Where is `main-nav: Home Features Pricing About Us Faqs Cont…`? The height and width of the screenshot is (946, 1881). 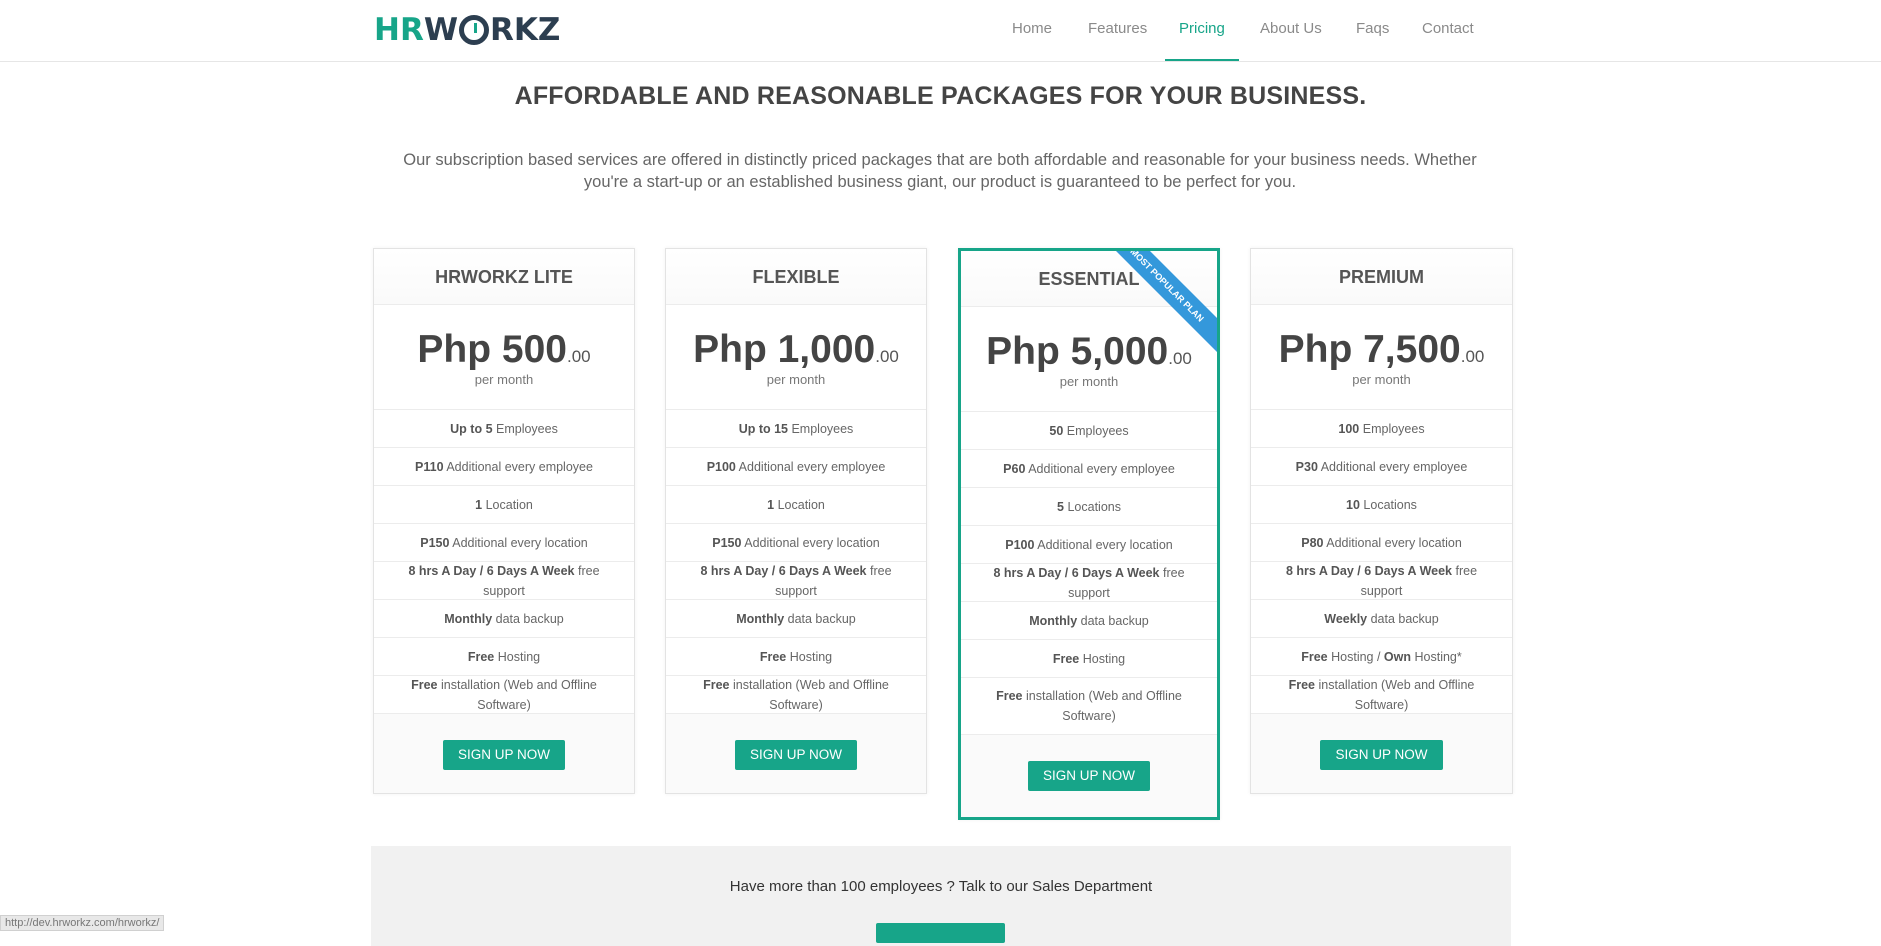
main-nav: Home Features Pricing About Us Faqs Cont… is located at coordinates (1440, 31).